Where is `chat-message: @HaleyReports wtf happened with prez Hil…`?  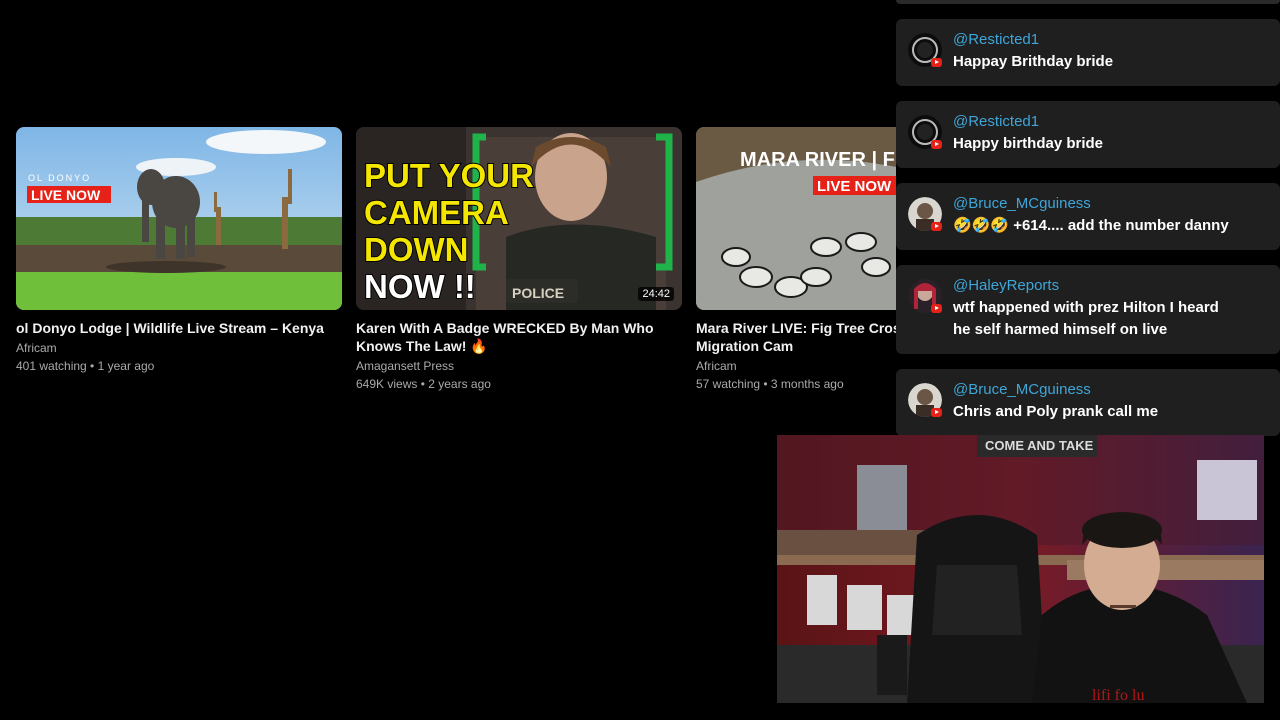
chat-message: @HaleyReports wtf happened with prez Hil… is located at coordinates (1088, 309).